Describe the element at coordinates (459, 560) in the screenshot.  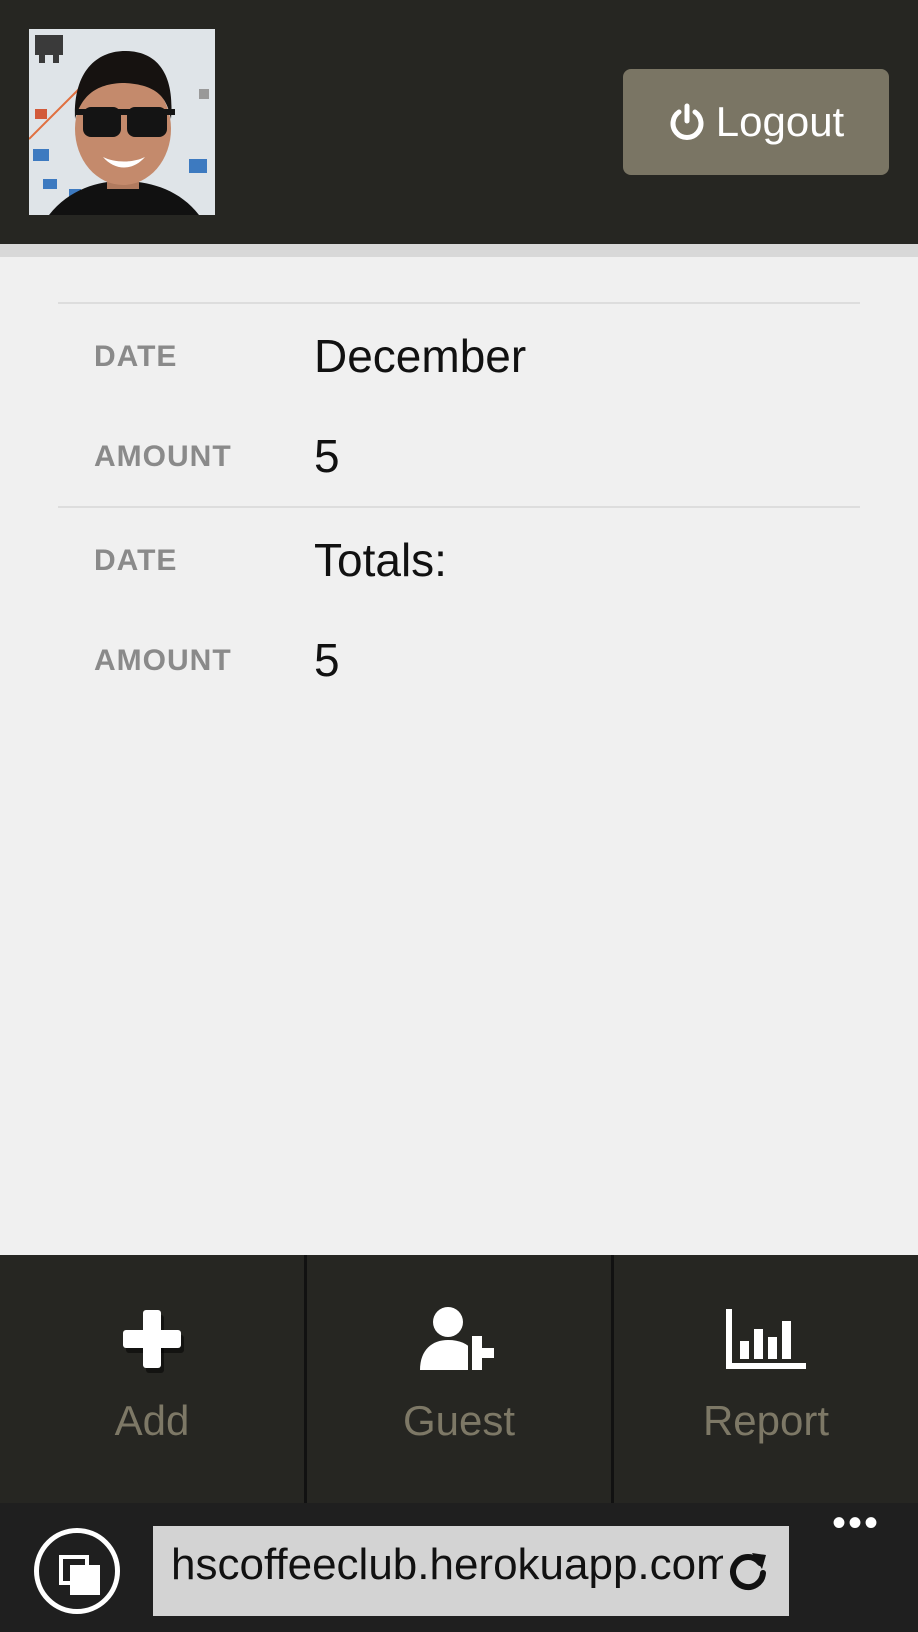
I see `date-row: DATE Totals:` at that location.